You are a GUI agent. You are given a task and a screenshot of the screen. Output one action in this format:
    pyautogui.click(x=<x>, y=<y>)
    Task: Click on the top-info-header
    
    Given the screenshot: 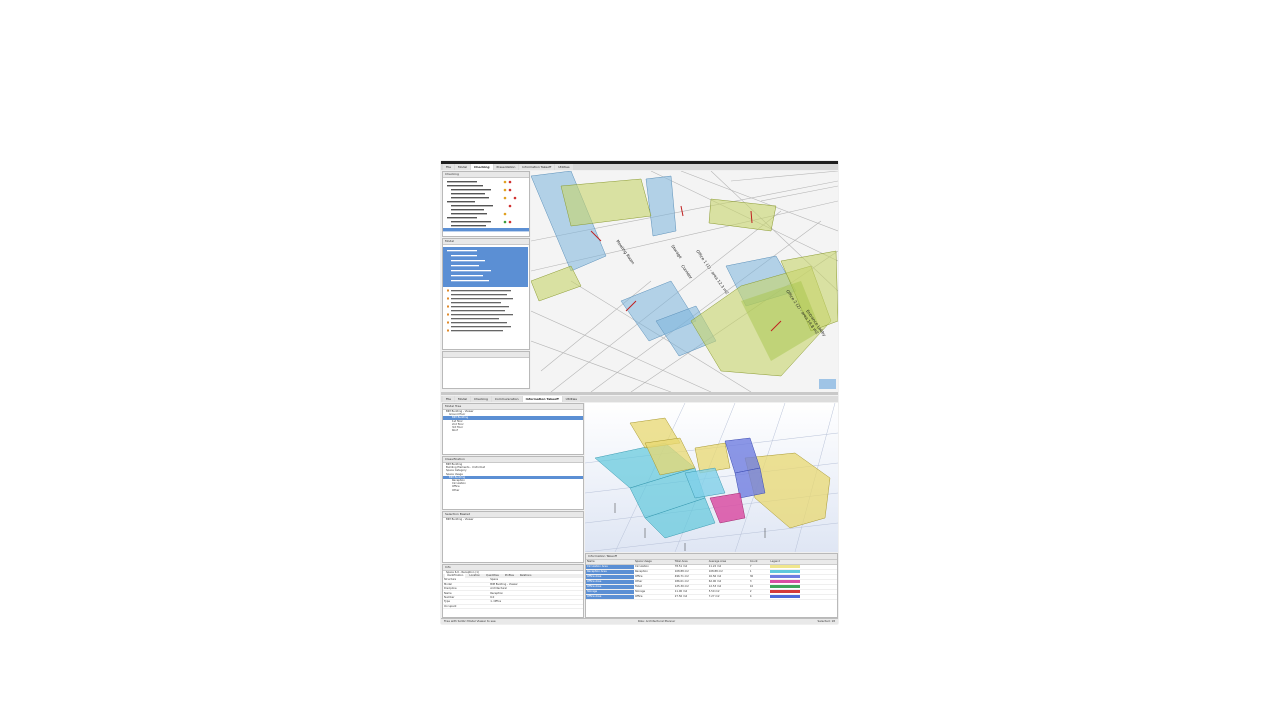 What is the action you would take?
    pyautogui.click(x=486, y=355)
    